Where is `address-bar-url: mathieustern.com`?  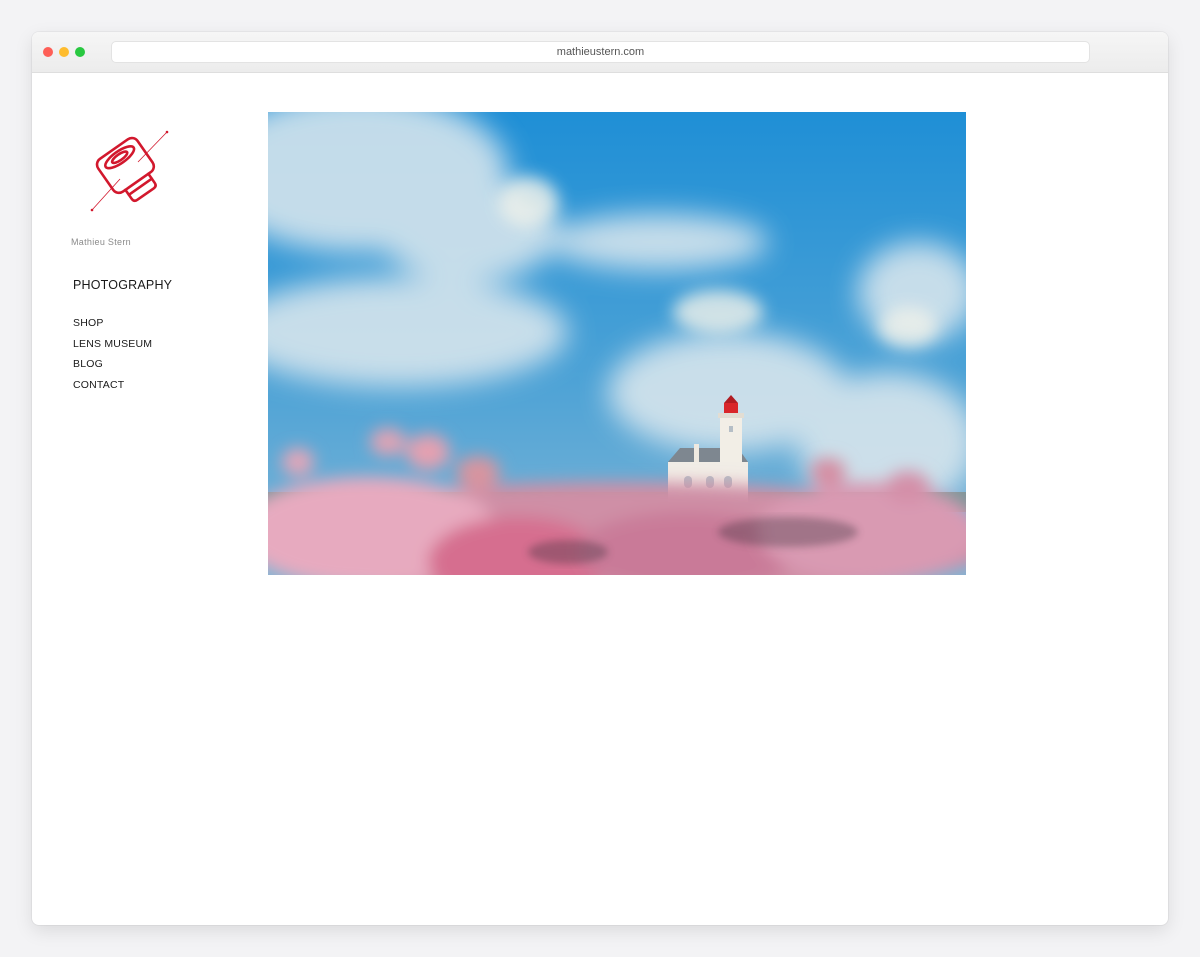 address-bar-url: mathieustern.com is located at coordinates (600, 52).